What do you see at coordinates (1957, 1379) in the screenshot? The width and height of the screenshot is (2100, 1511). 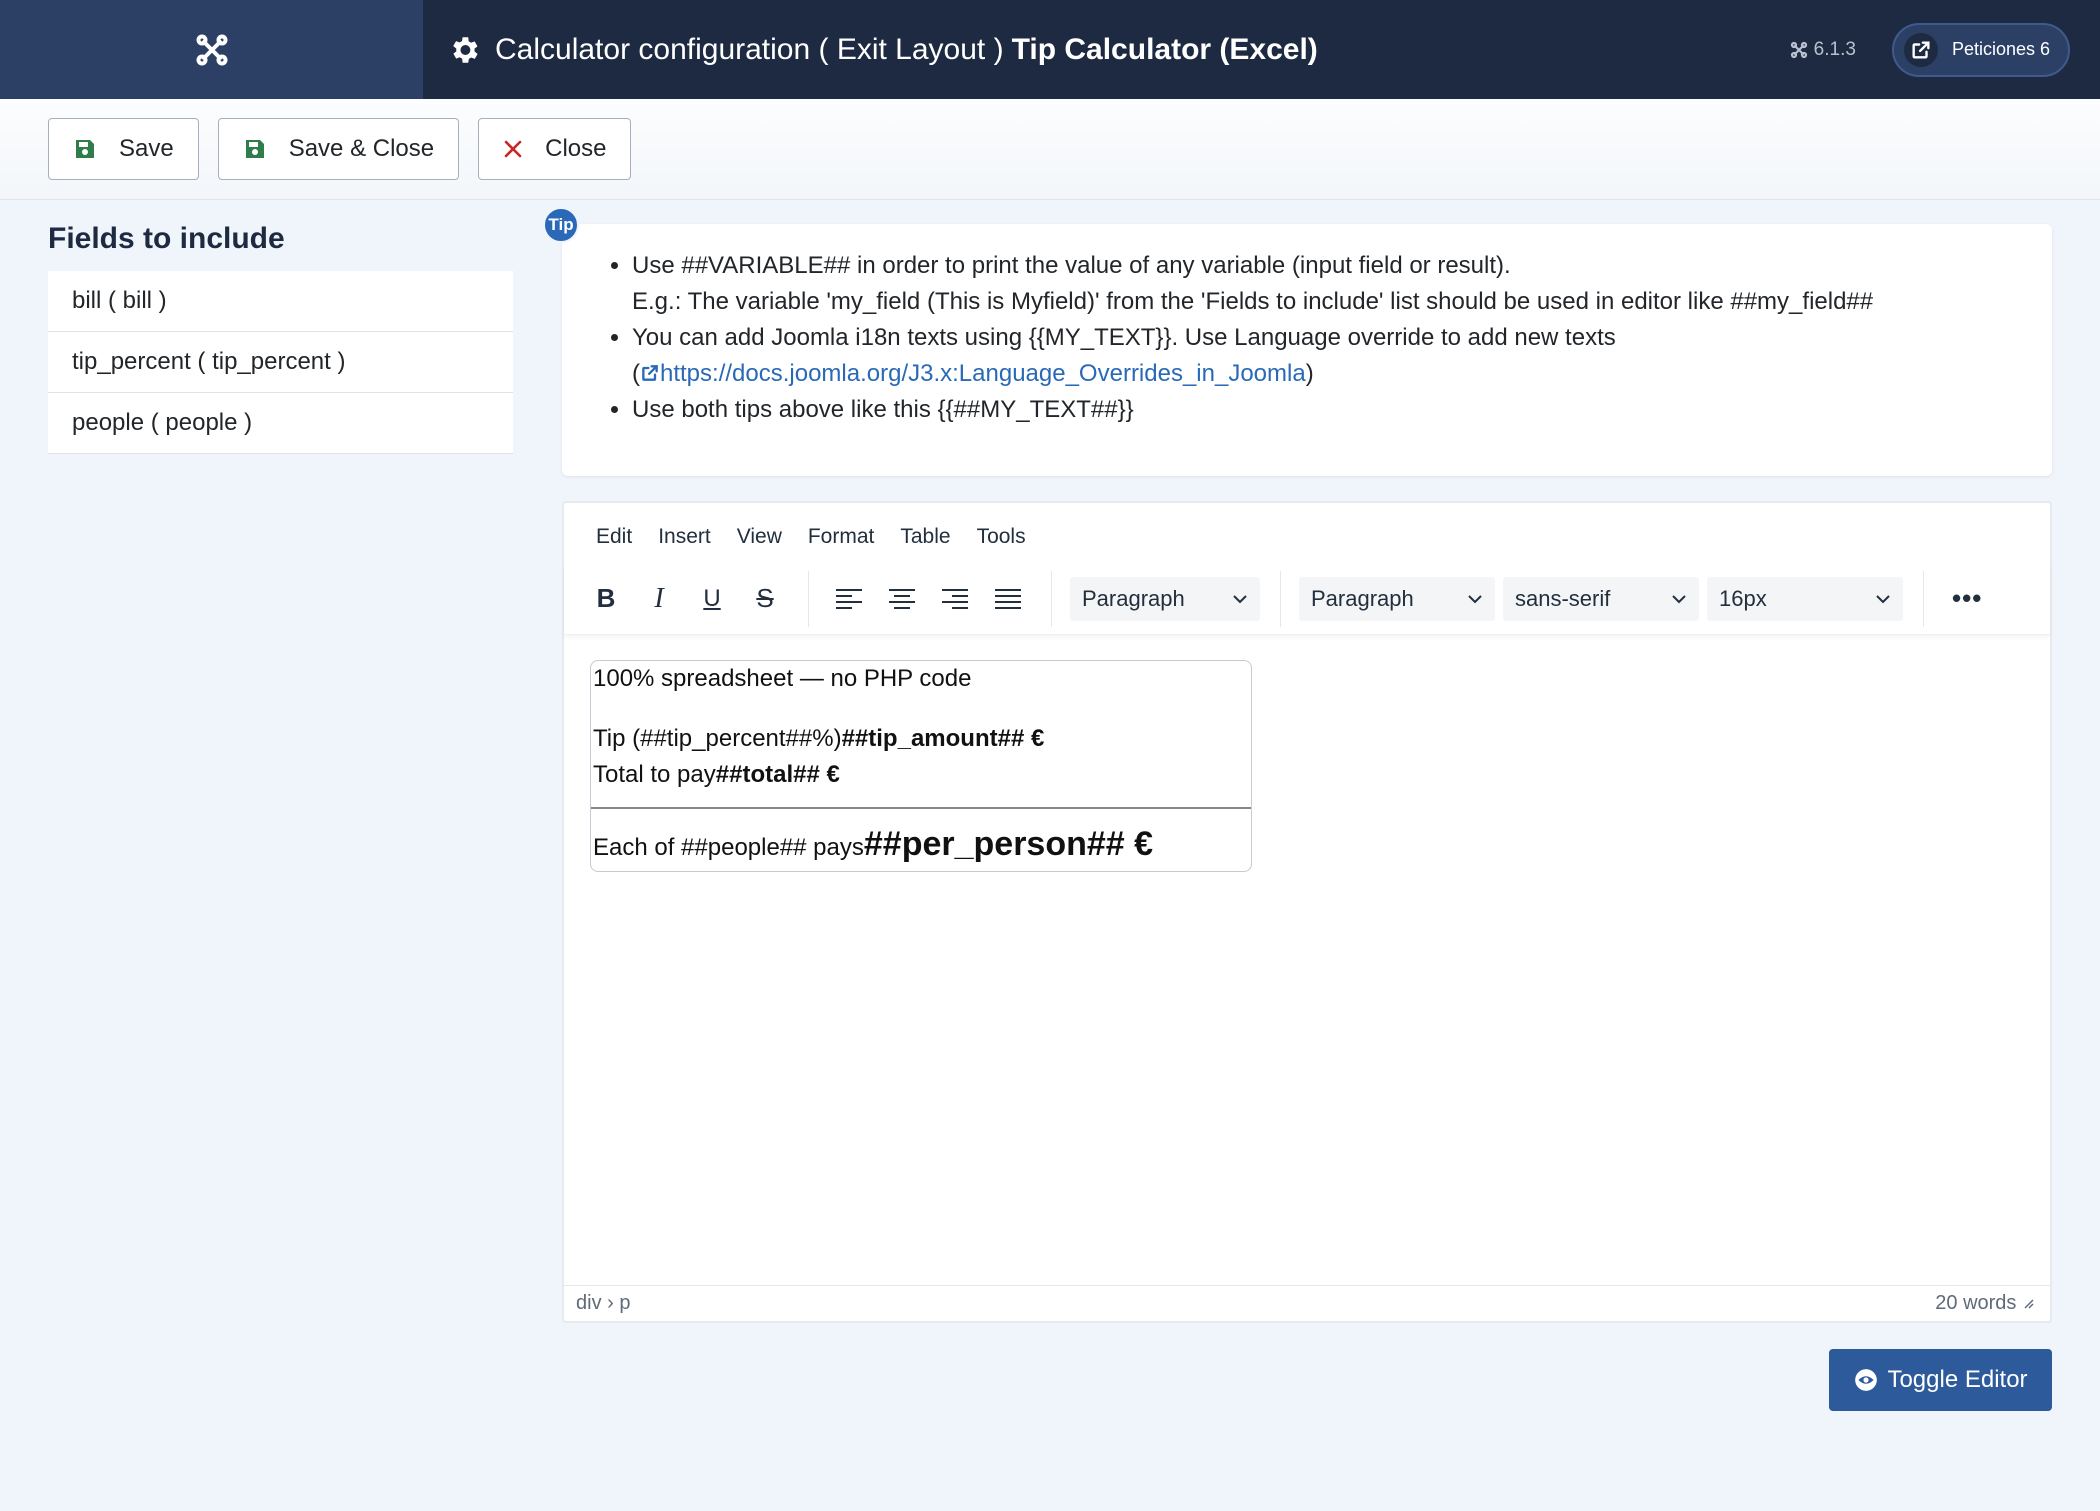 I see `toggle-editor-label: Toggle Editor` at bounding box center [1957, 1379].